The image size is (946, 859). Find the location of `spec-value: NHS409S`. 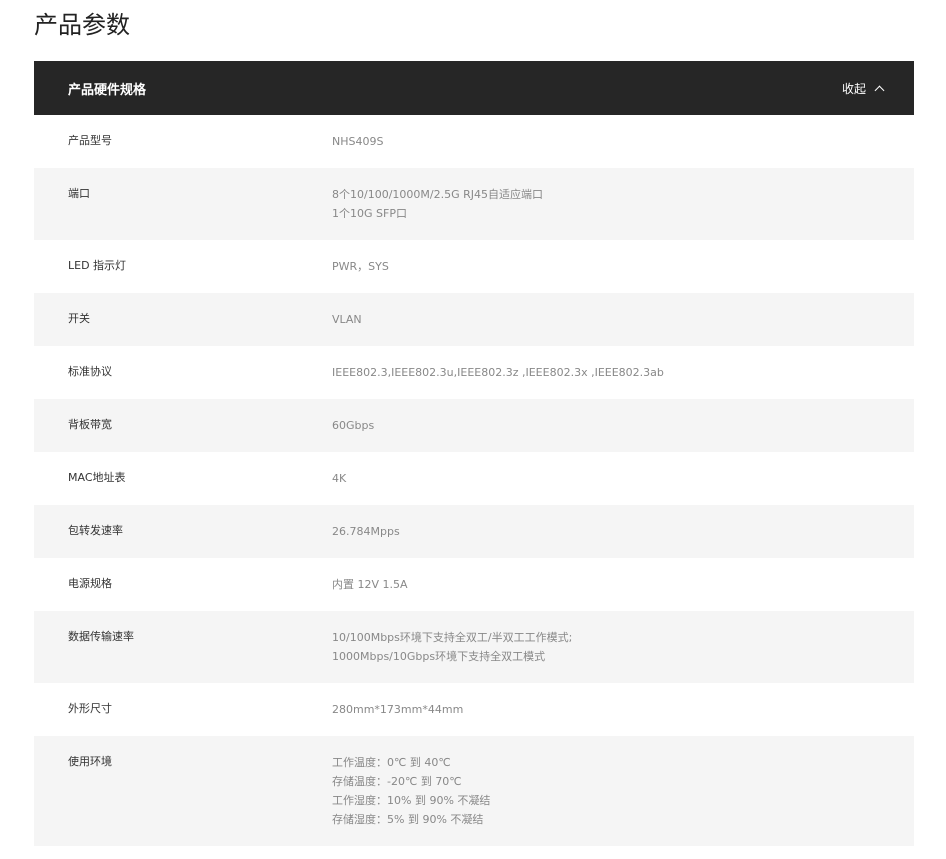

spec-value: NHS409S is located at coordinates (357, 141).